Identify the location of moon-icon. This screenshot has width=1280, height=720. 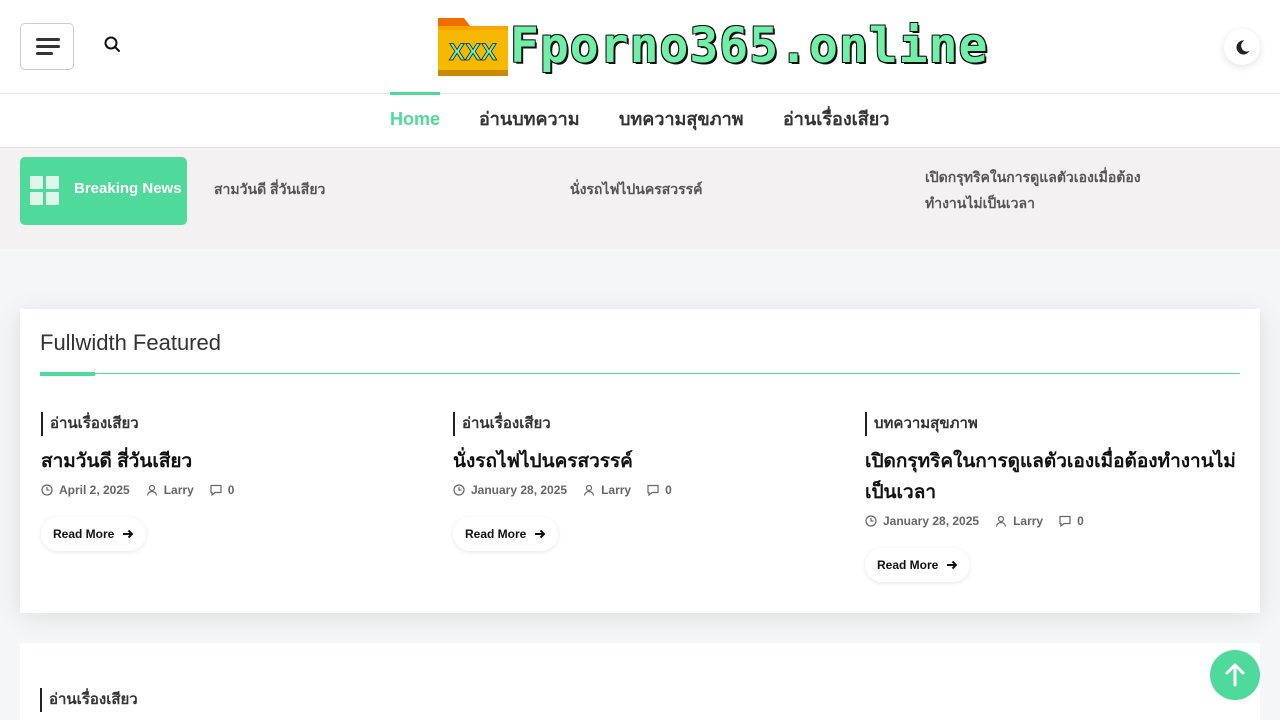
(1243, 47).